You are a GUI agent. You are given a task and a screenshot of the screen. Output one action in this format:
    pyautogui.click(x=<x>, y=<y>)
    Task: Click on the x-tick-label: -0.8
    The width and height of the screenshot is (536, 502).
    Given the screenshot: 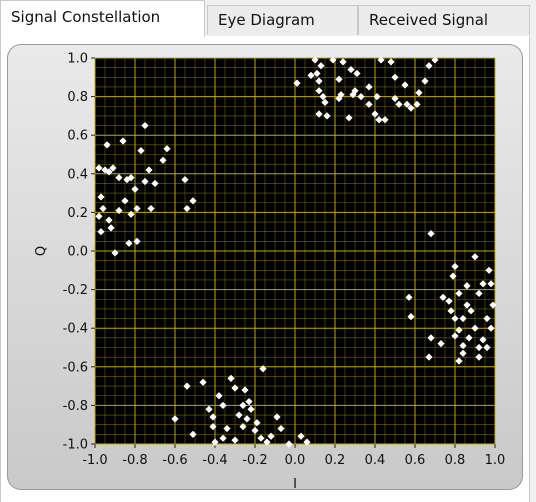 What is the action you would take?
    pyautogui.click(x=134, y=460)
    